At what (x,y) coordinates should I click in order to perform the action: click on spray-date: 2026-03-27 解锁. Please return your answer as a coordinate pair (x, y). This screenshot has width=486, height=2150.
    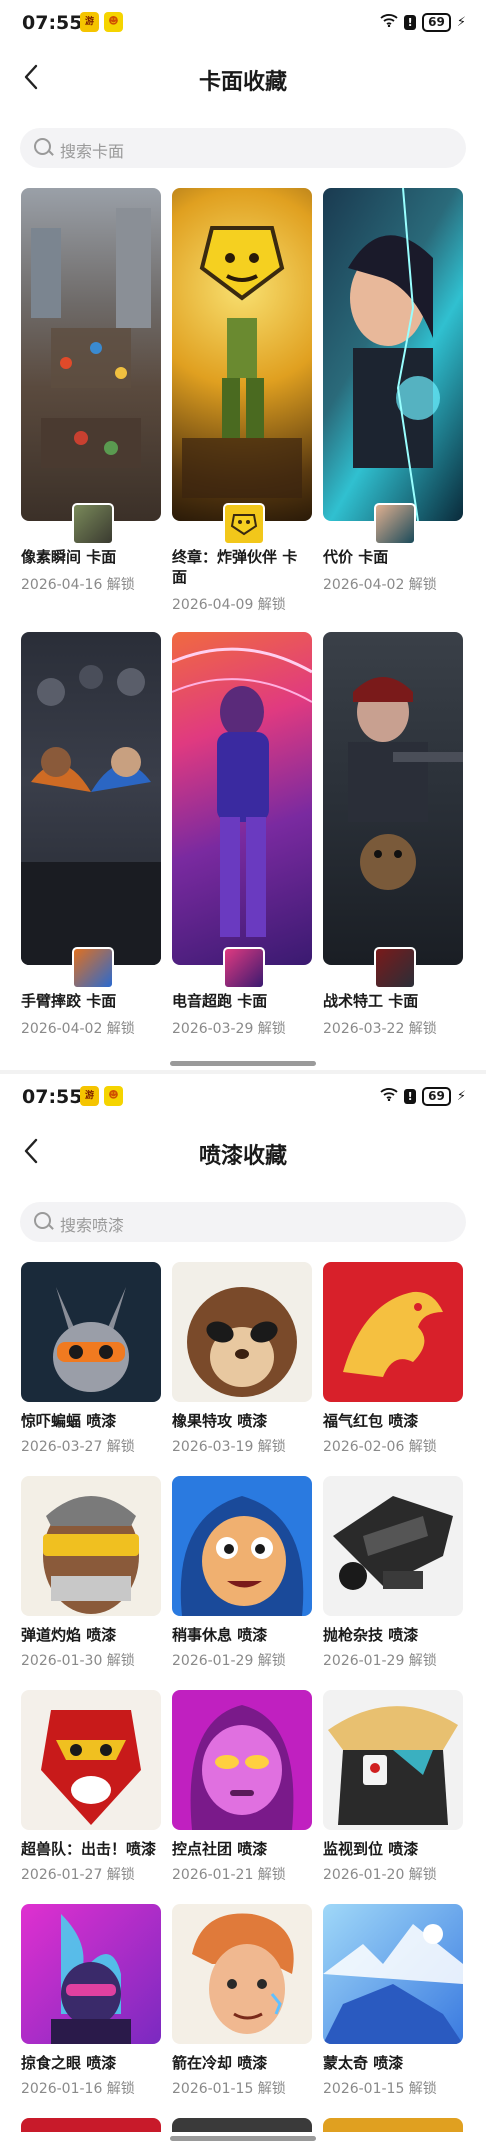
    Looking at the image, I should click on (78, 1447).